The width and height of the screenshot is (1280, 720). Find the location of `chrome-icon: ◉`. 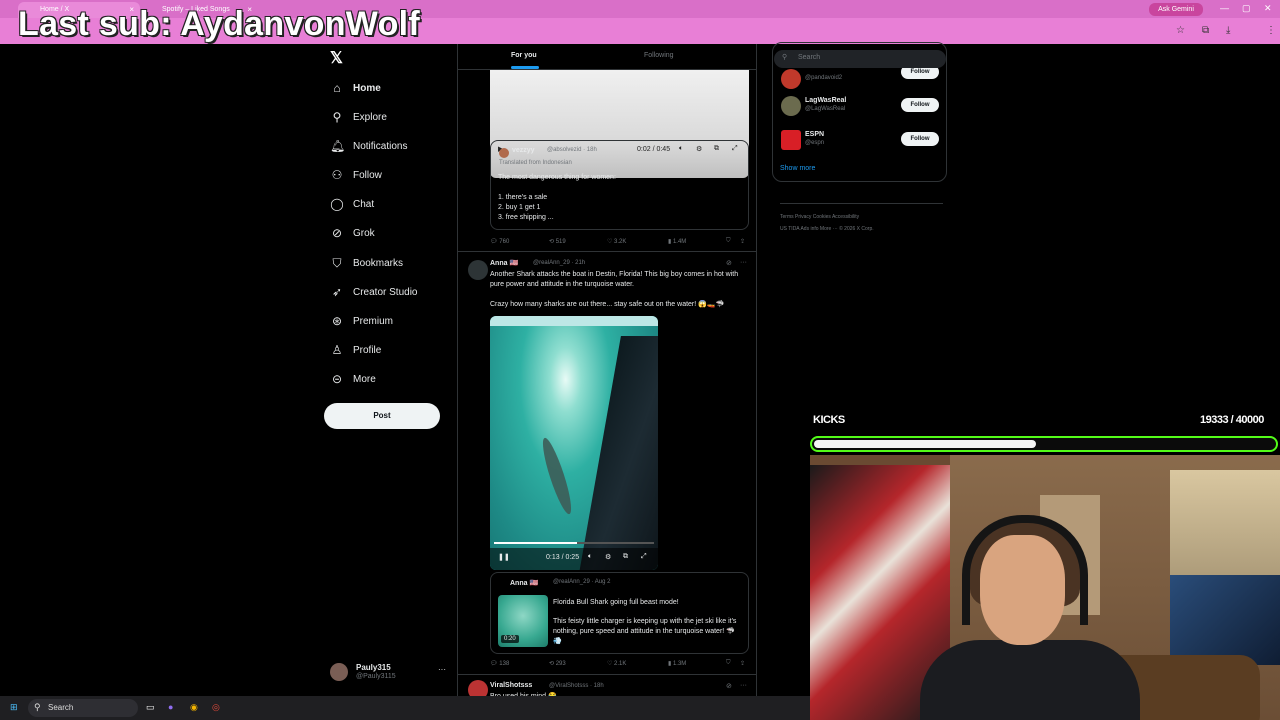

chrome-icon: ◉ is located at coordinates (194, 707).